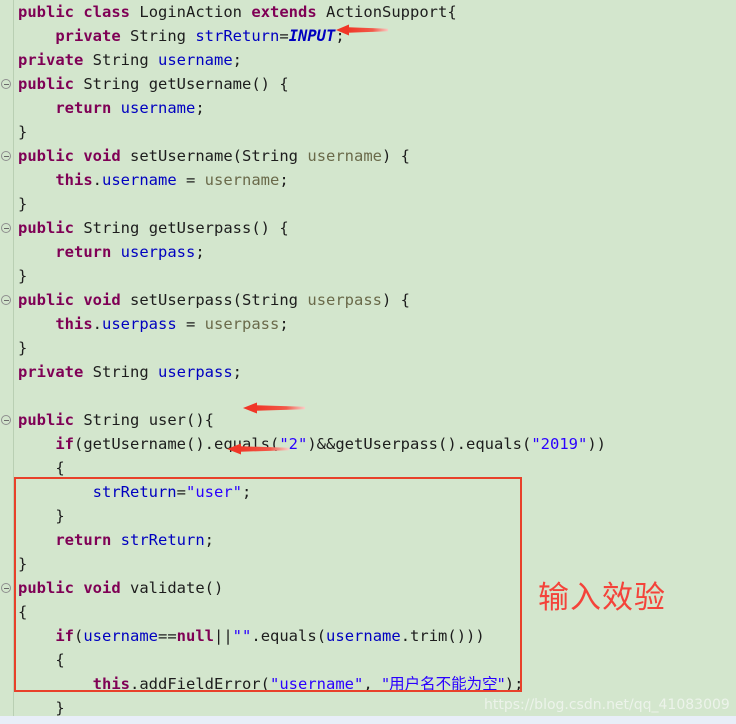 This screenshot has width=736, height=724. Describe the element at coordinates (368, 180) in the screenshot. I see `code-line: this.username = username;` at that location.